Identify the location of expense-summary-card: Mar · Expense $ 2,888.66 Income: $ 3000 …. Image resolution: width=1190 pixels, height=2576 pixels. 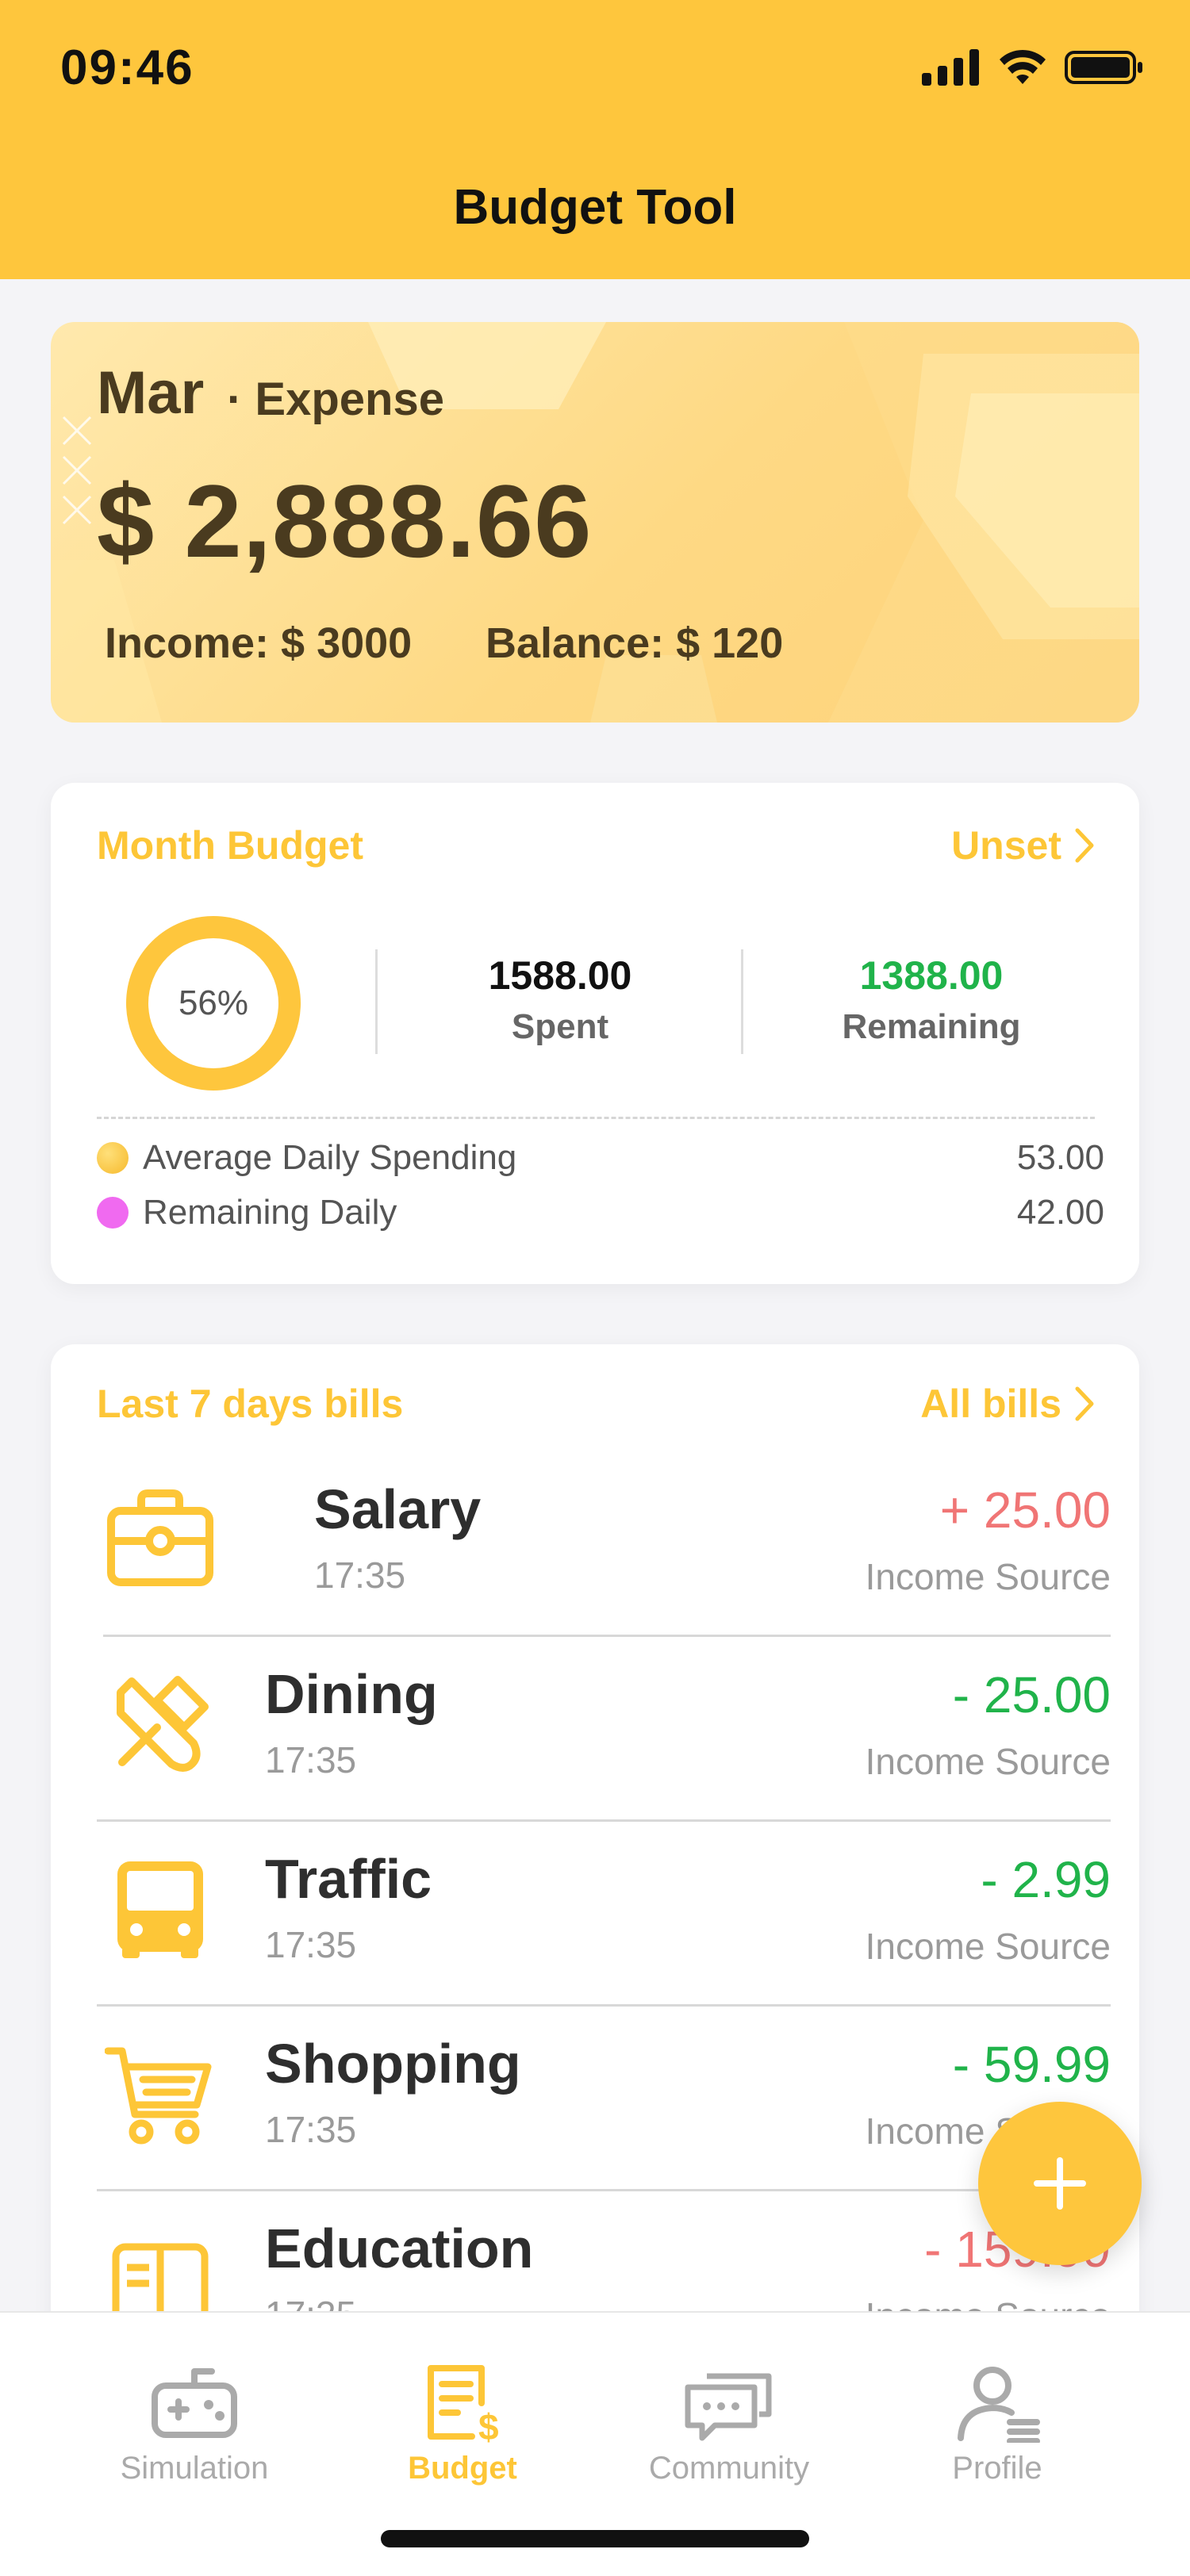
(595, 522).